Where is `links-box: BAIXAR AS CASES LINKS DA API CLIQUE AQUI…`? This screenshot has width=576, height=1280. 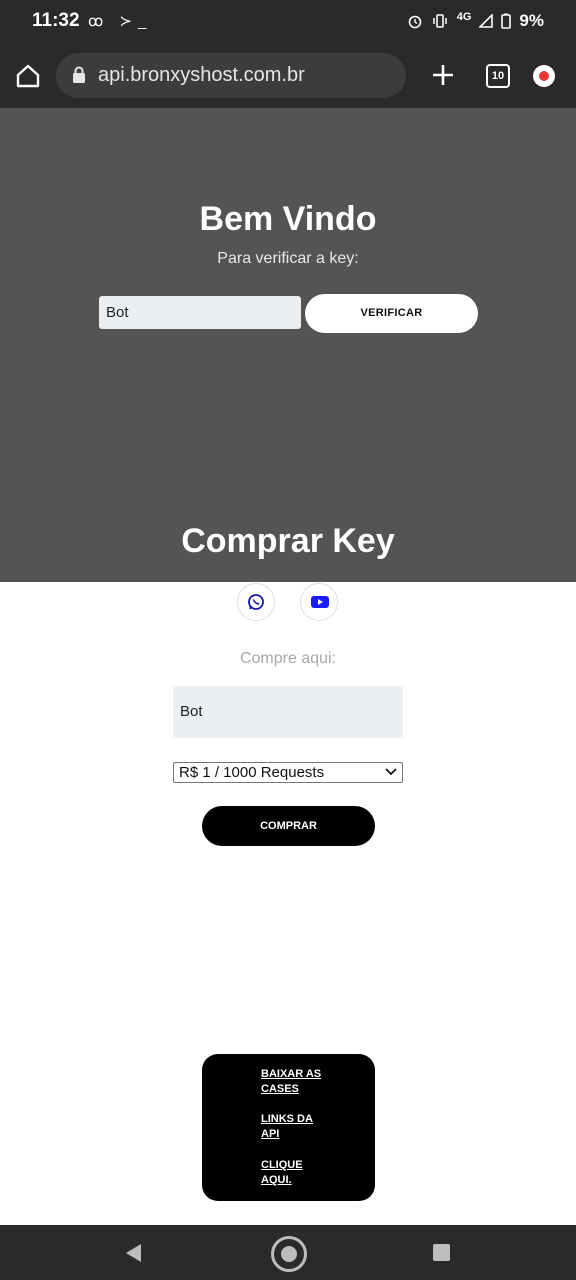
links-box: BAIXAR AS CASES LINKS DA API CLIQUE AQUI… is located at coordinates (288, 1127).